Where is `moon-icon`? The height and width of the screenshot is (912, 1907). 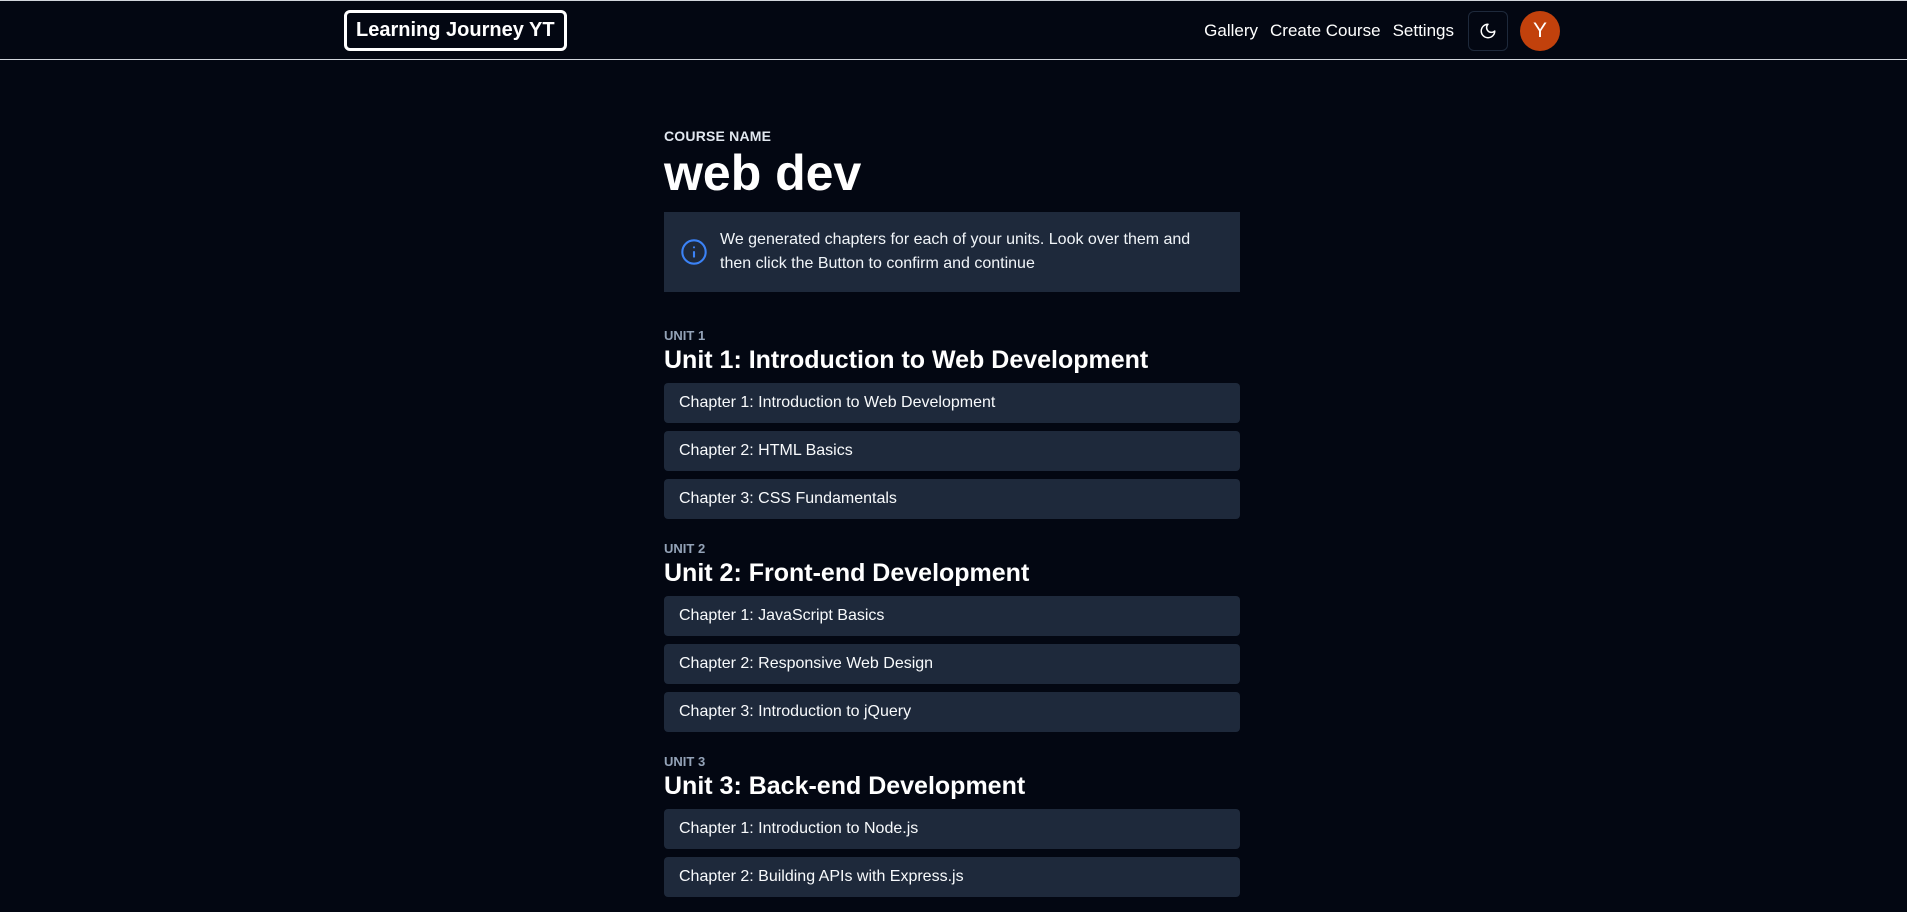
moon-icon is located at coordinates (1488, 30).